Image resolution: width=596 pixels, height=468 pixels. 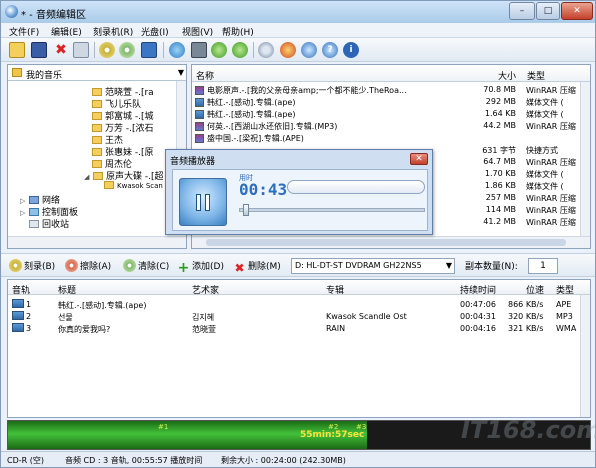 I want to click on menu-edit: 编辑(E), so click(x=66, y=31).